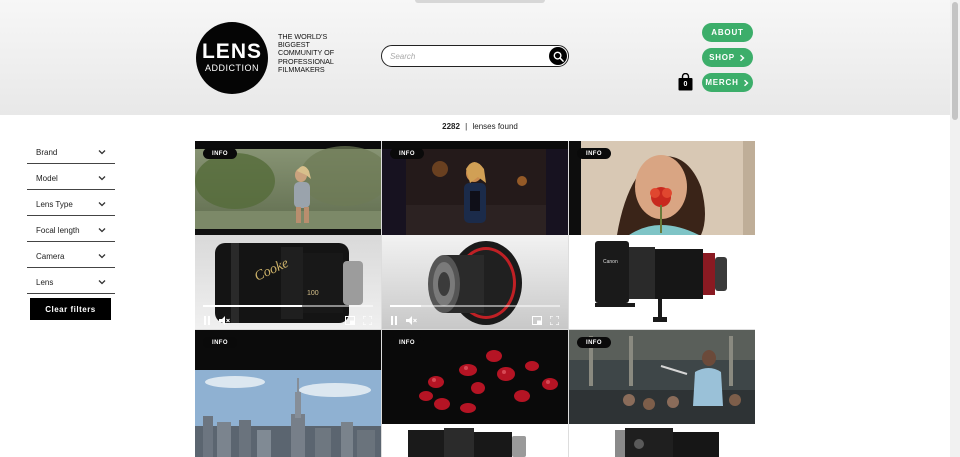  I want to click on product-video: Cooke 100, so click(288, 282).